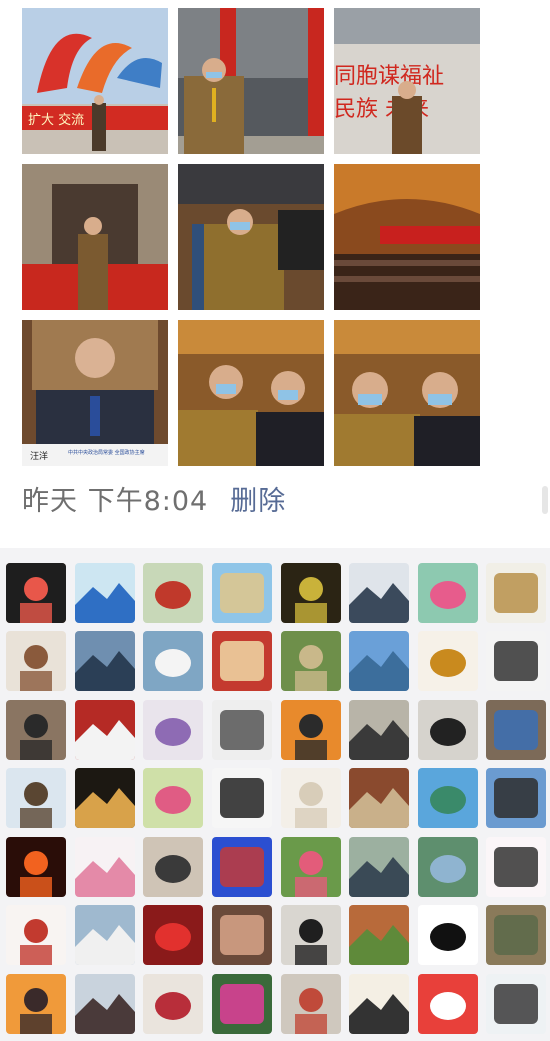 This screenshot has height=1041, width=550. I want to click on coin-product-avatar, so click(516, 593).